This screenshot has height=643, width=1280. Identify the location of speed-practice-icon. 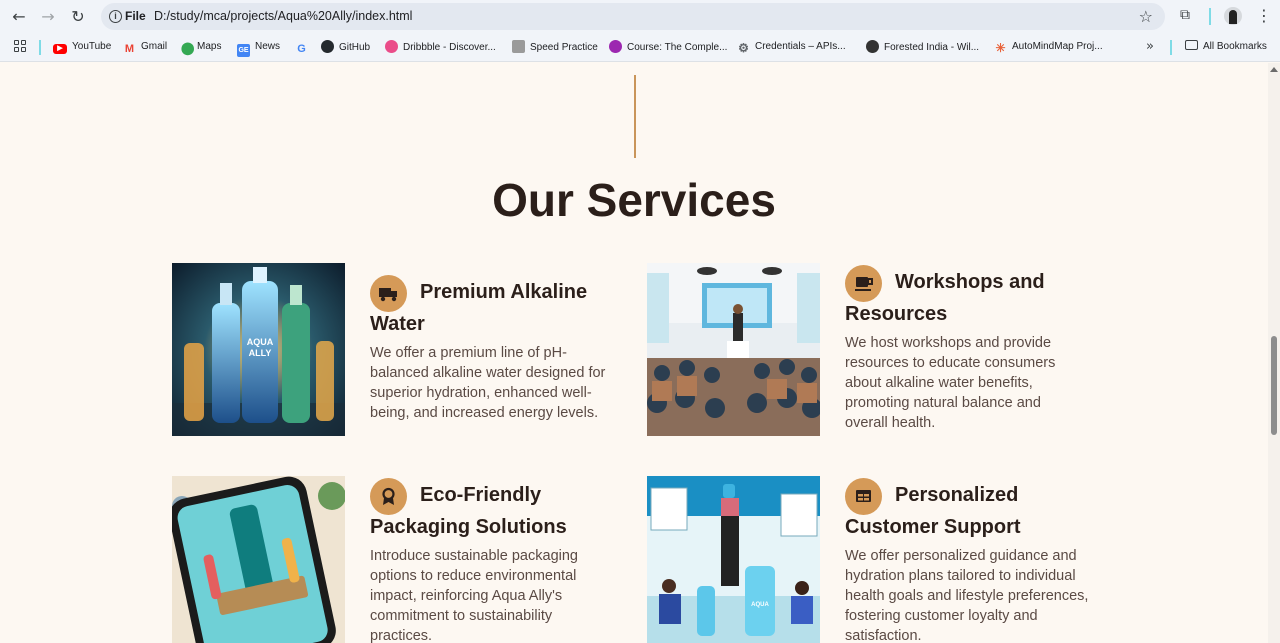
(518, 46).